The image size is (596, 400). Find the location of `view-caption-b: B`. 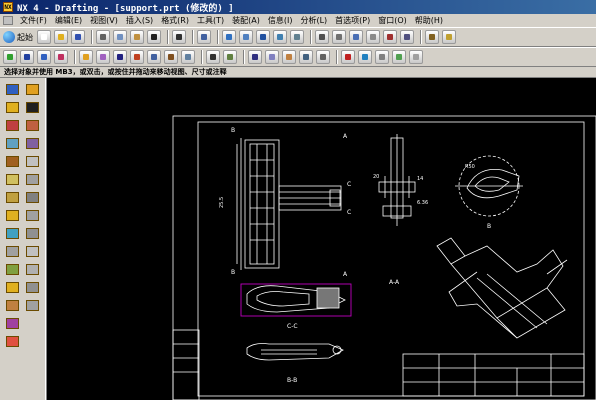

view-caption-b: B is located at coordinates (489, 226).